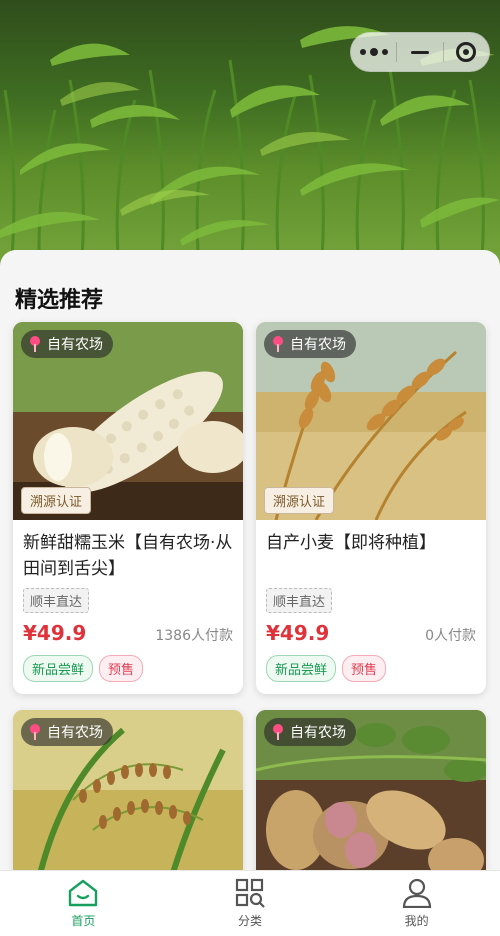 The image size is (500, 936). What do you see at coordinates (250, 921) in the screenshot?
I see `tab-label: 分类` at bounding box center [250, 921].